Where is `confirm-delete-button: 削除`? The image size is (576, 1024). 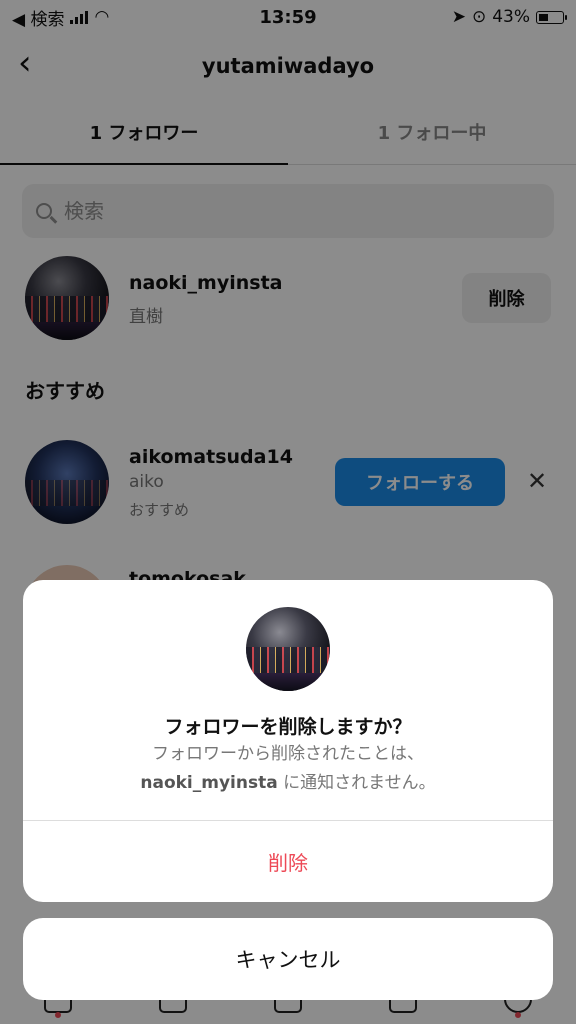
confirm-delete-button: 削除 is located at coordinates (288, 861).